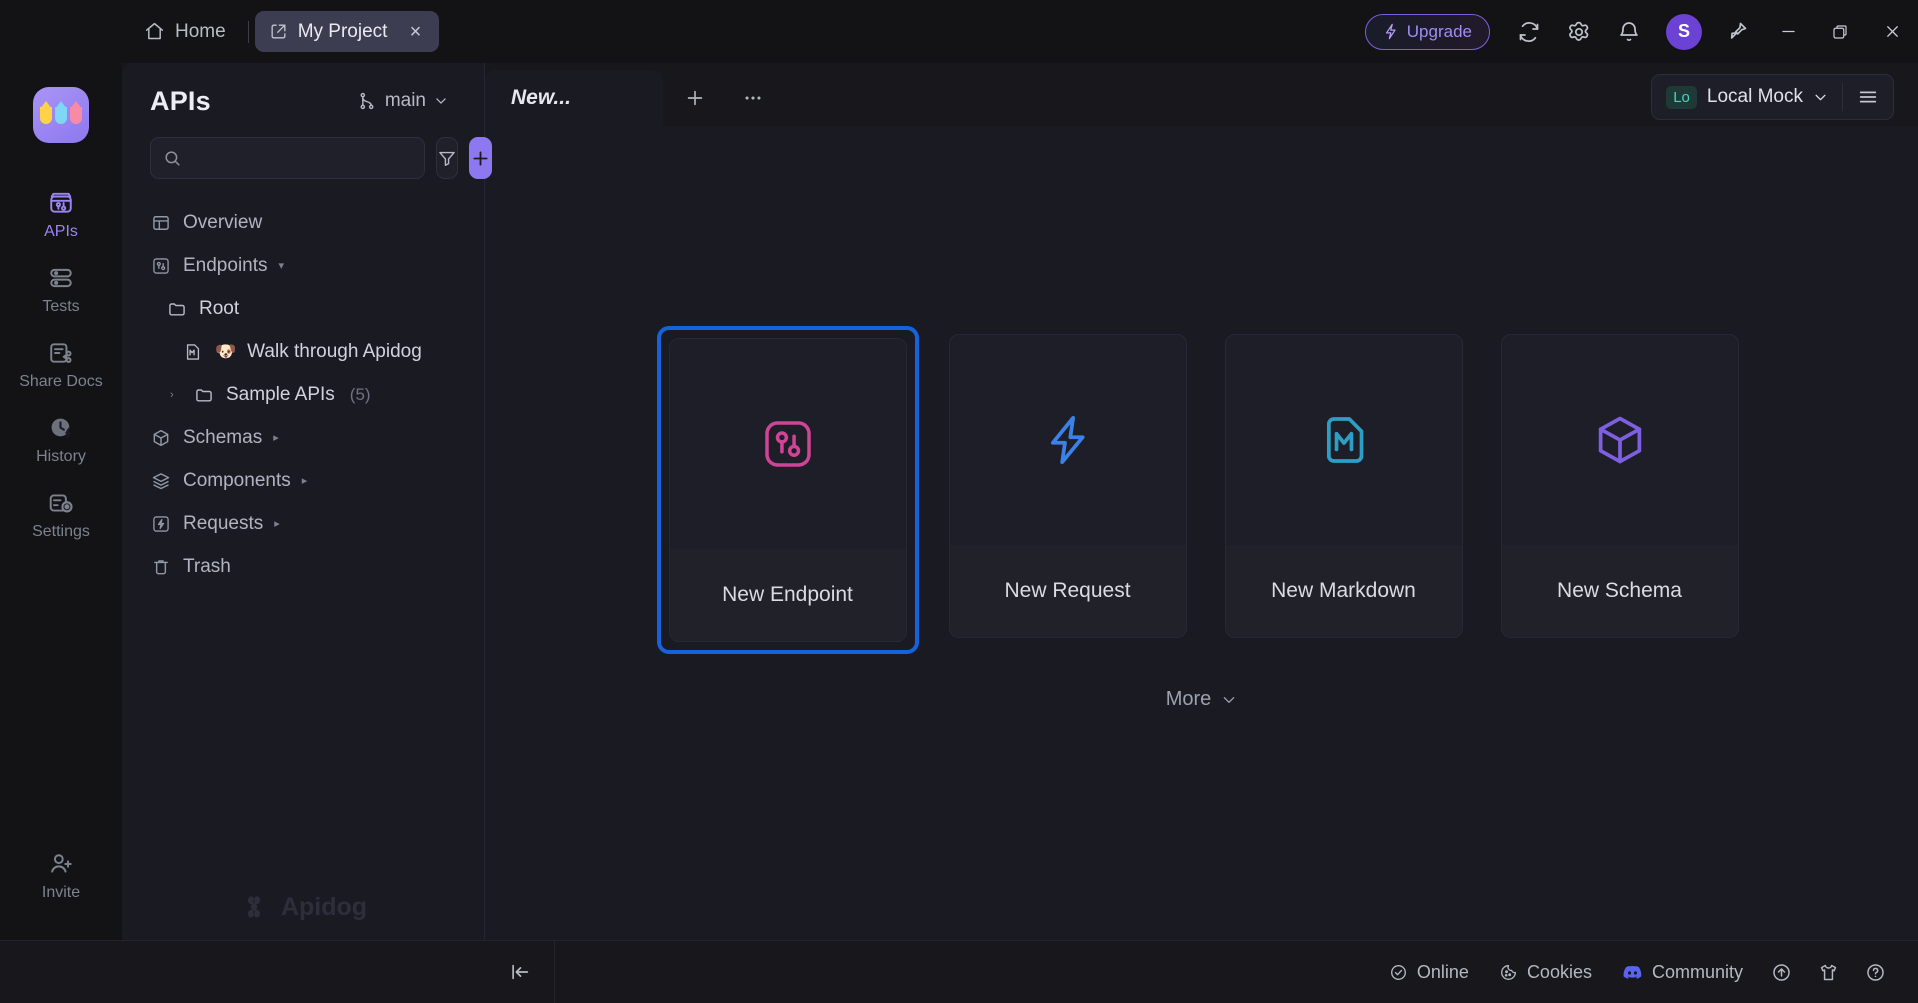  I want to click on pin-icon, so click(1737, 32).